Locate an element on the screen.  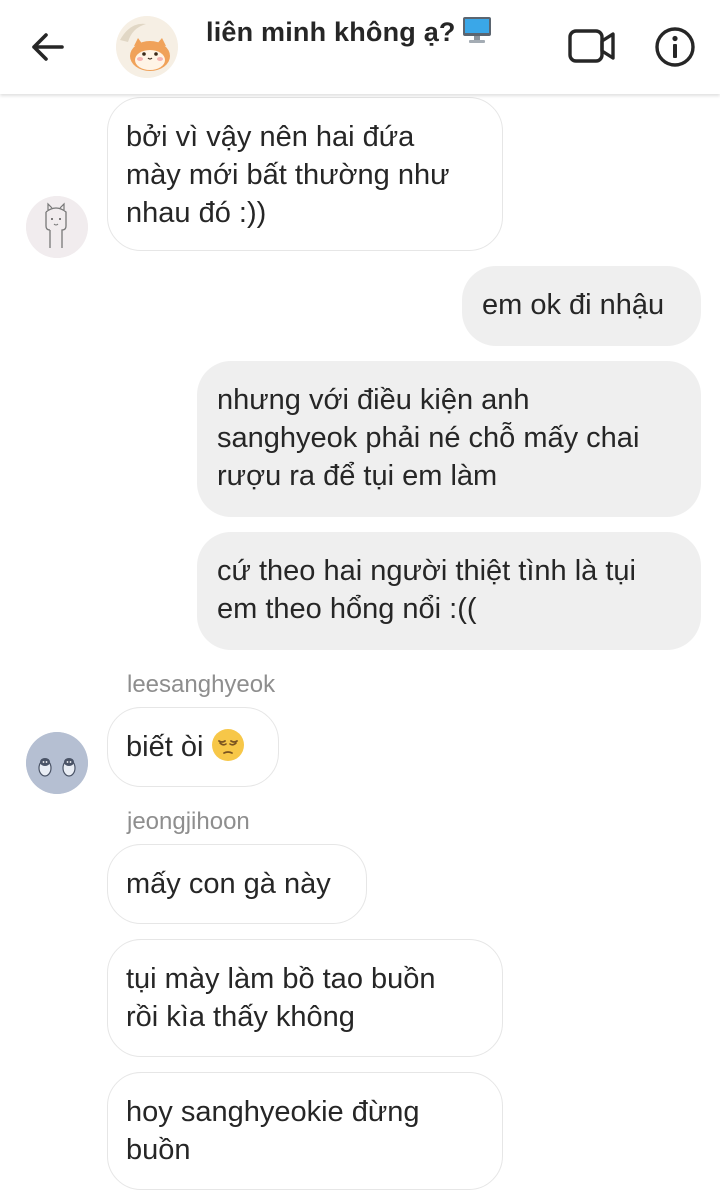
chat-title-text: liên minh không ạ? is located at coordinates (331, 32).